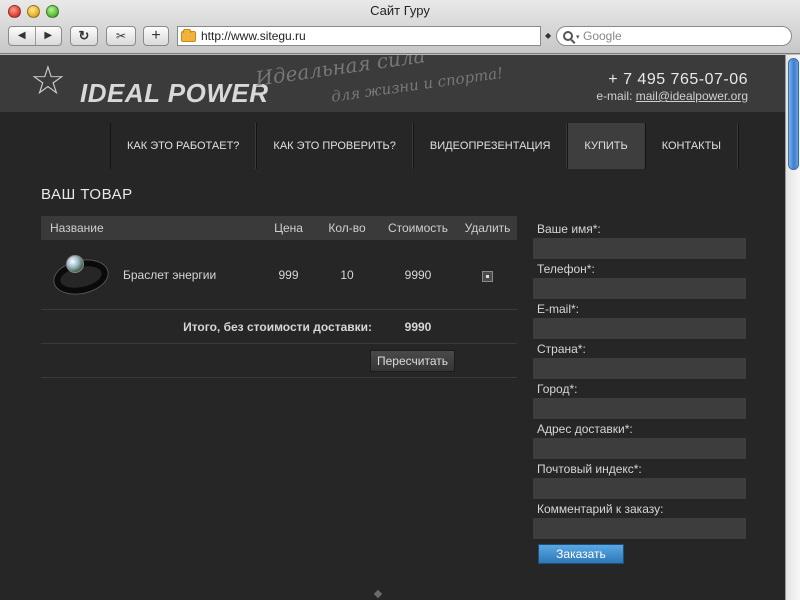  I want to click on form-field-city: Город*:, so click(639, 401).